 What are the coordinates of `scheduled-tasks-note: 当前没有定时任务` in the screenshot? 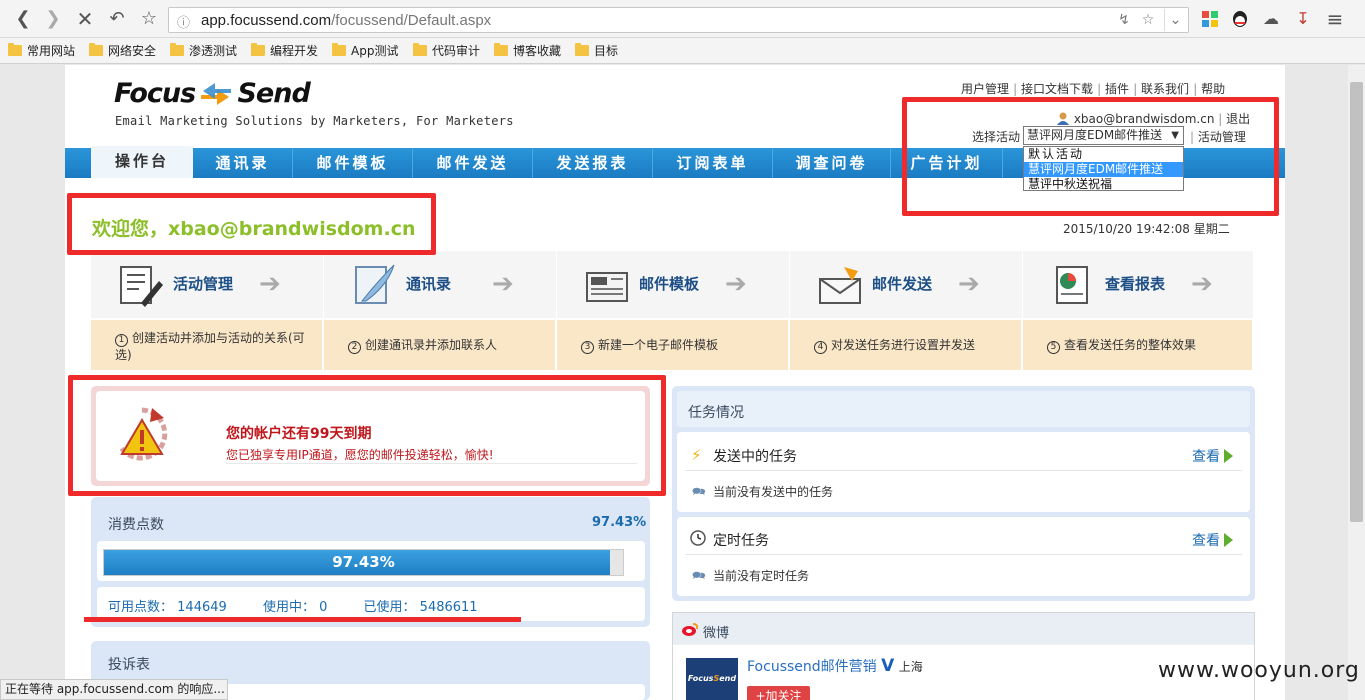 It's located at (761, 576).